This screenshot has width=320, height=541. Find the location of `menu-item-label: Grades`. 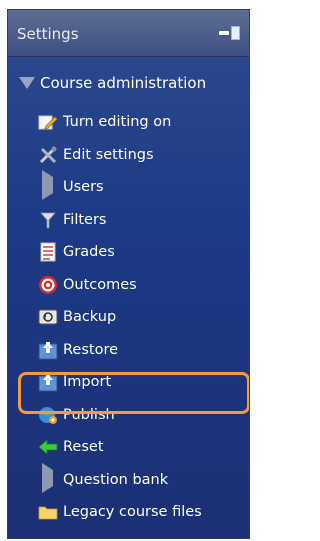

menu-item-label: Grades is located at coordinates (89, 252).